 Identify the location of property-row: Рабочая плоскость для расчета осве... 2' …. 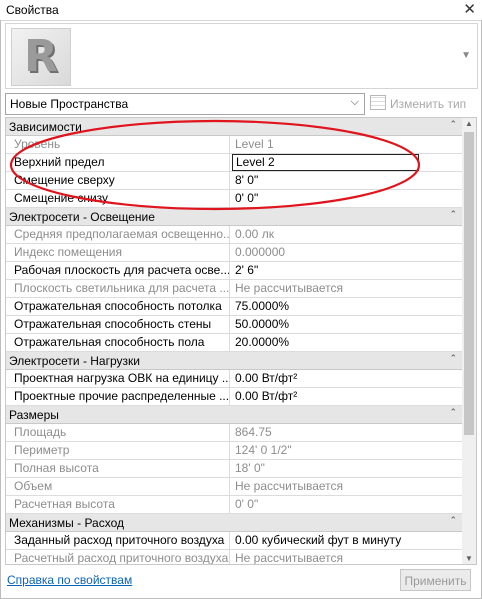
(234, 271).